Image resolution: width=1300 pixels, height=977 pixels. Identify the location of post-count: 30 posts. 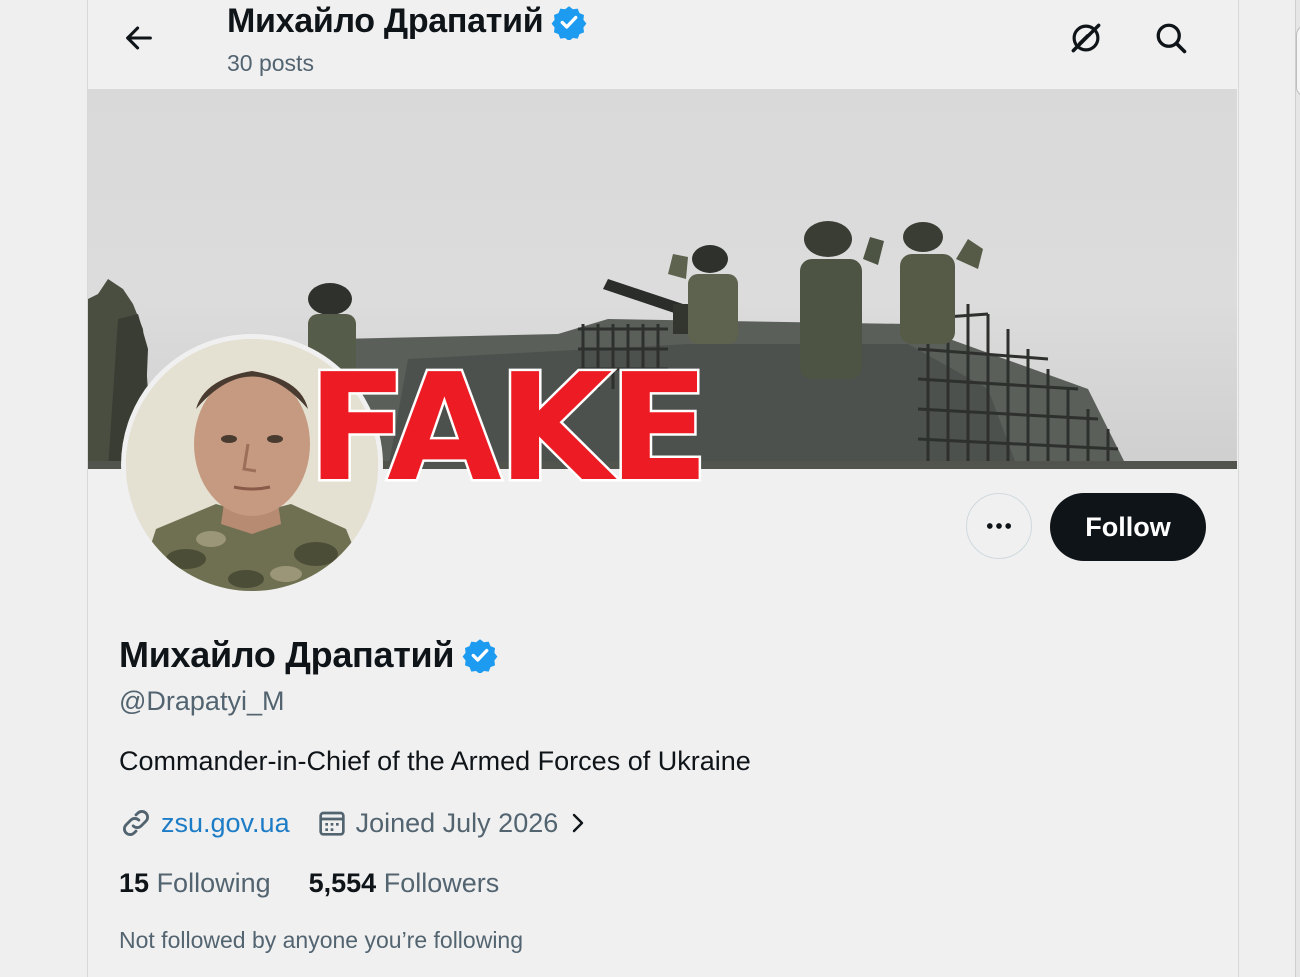
(270, 63).